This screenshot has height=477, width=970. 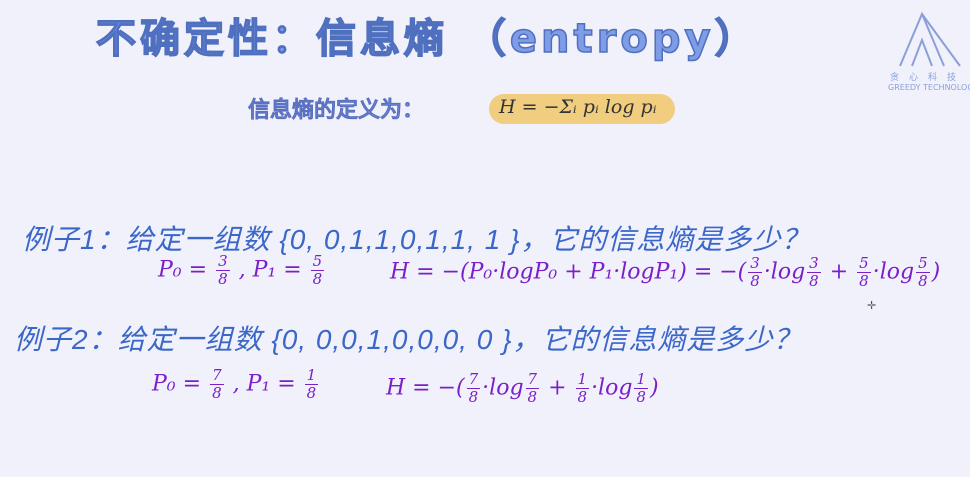 What do you see at coordinates (923, 272) in the screenshot?
I see `term2-log-arg: 58` at bounding box center [923, 272].